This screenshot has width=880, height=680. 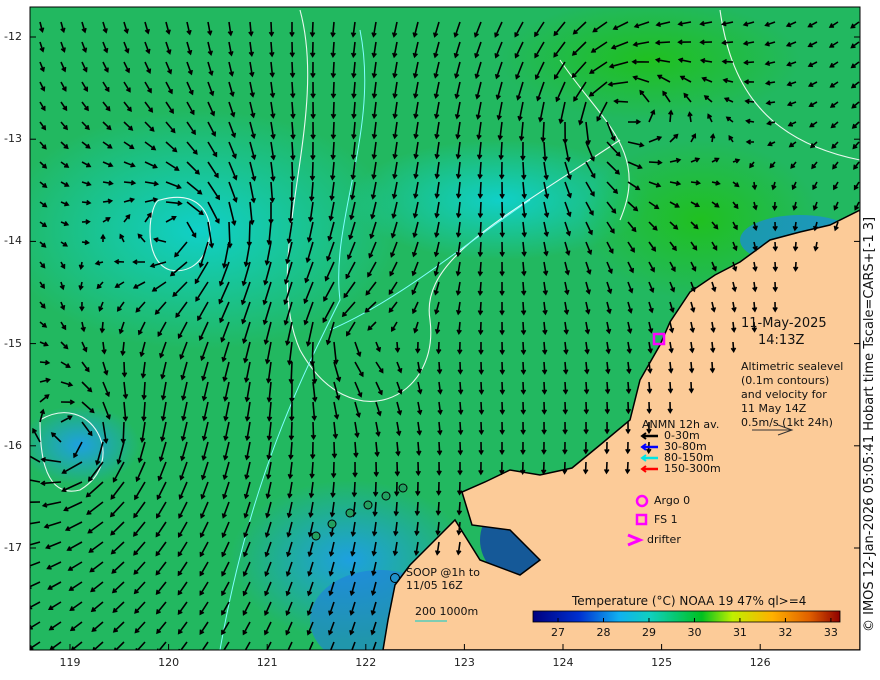 What do you see at coordinates (785, 632) in the screenshot?
I see `colorbar-tick-label: 32` at bounding box center [785, 632].